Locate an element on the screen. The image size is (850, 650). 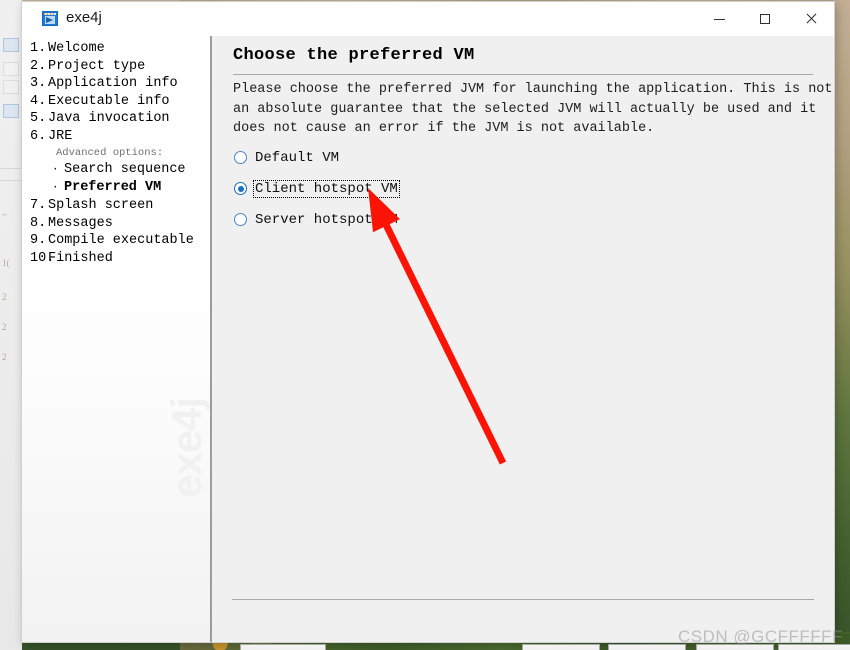
sub-step-label: Search sequence is located at coordinates (125, 169).